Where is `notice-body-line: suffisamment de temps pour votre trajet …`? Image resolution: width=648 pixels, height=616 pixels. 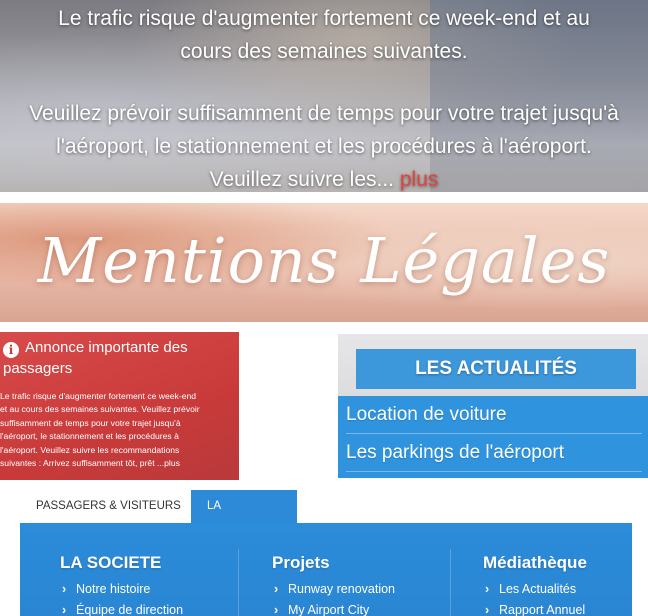
notice-body-line: suffisamment de temps pour votre trajet … is located at coordinates (90, 422).